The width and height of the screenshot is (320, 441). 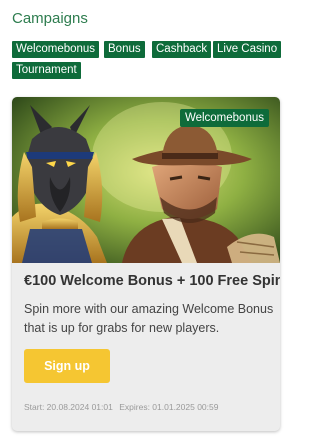 I want to click on campaign-title: €100 Welcome Bonus + 100 Free Spins, so click(x=152, y=281).